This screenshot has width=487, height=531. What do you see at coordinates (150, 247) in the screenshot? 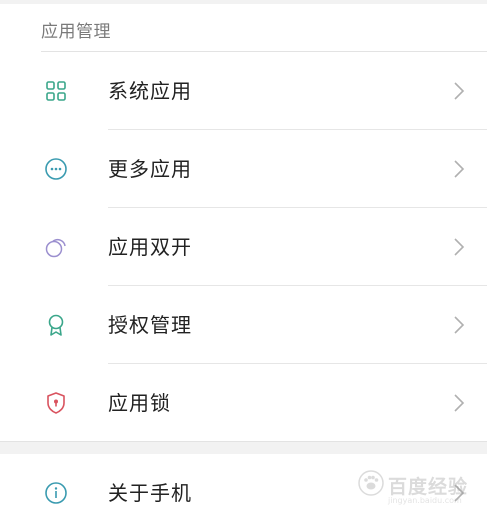
I see `menu-item-label: 应用双开` at bounding box center [150, 247].